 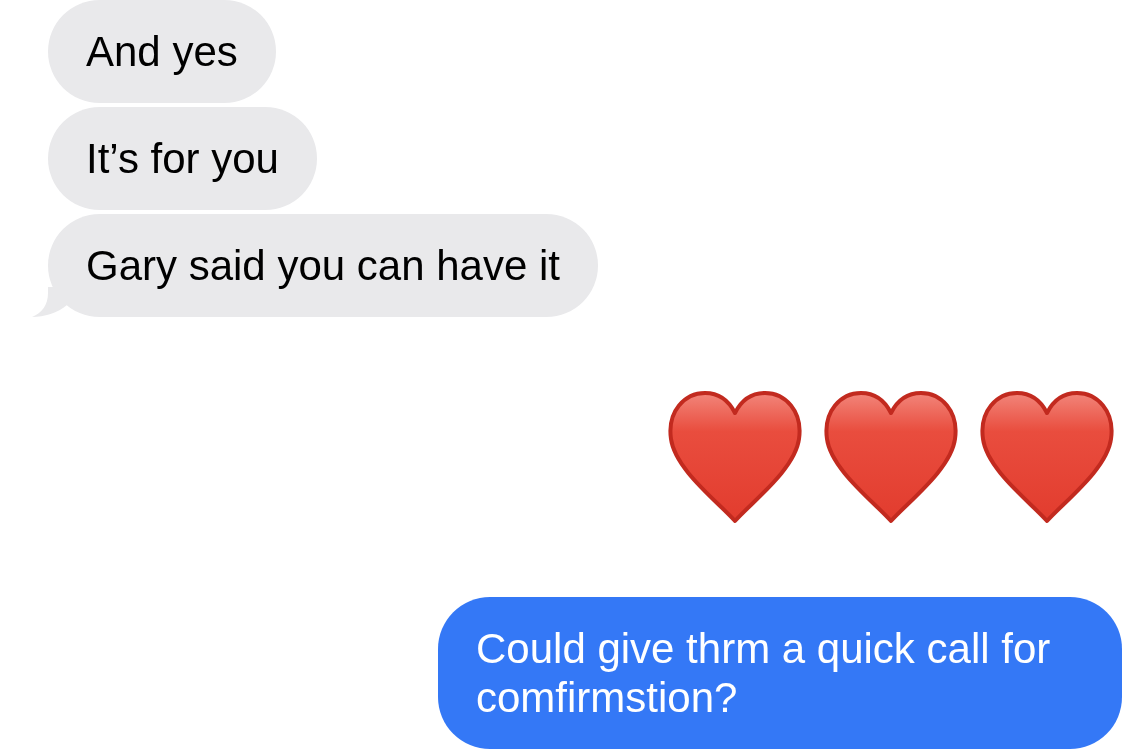 What do you see at coordinates (315, 265) in the screenshot?
I see `incoming-message: Gary said you can have it` at bounding box center [315, 265].